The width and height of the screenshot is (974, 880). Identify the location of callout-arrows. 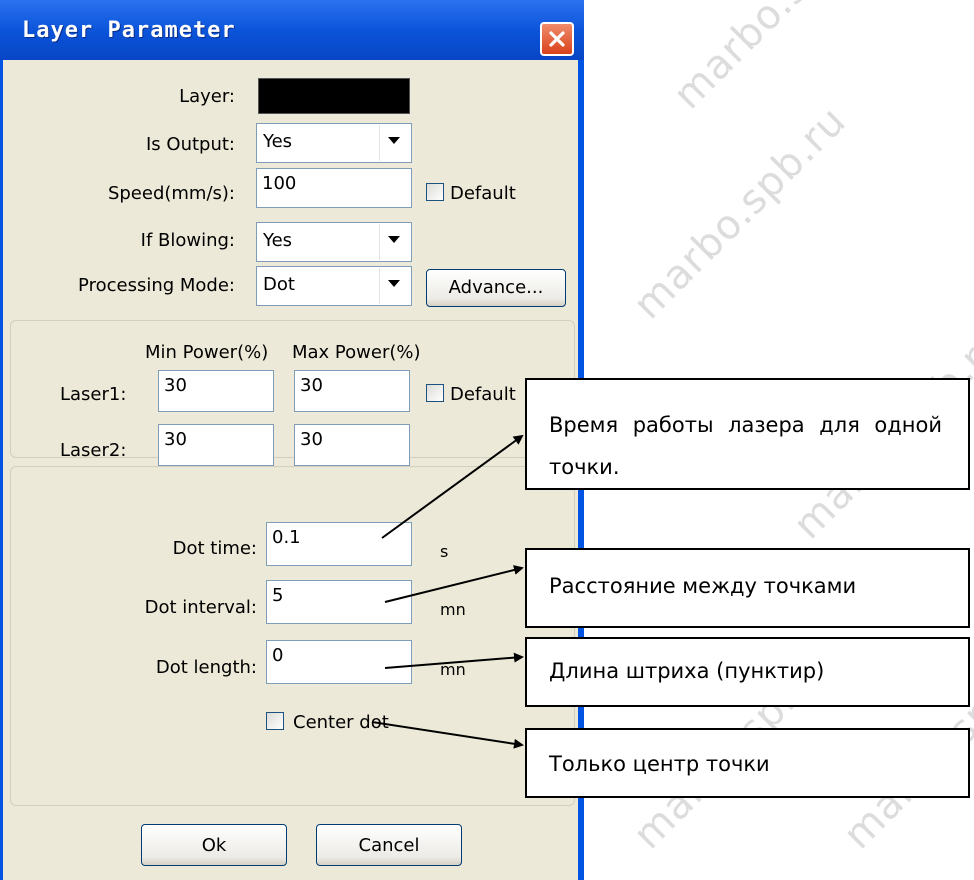
(447, 591).